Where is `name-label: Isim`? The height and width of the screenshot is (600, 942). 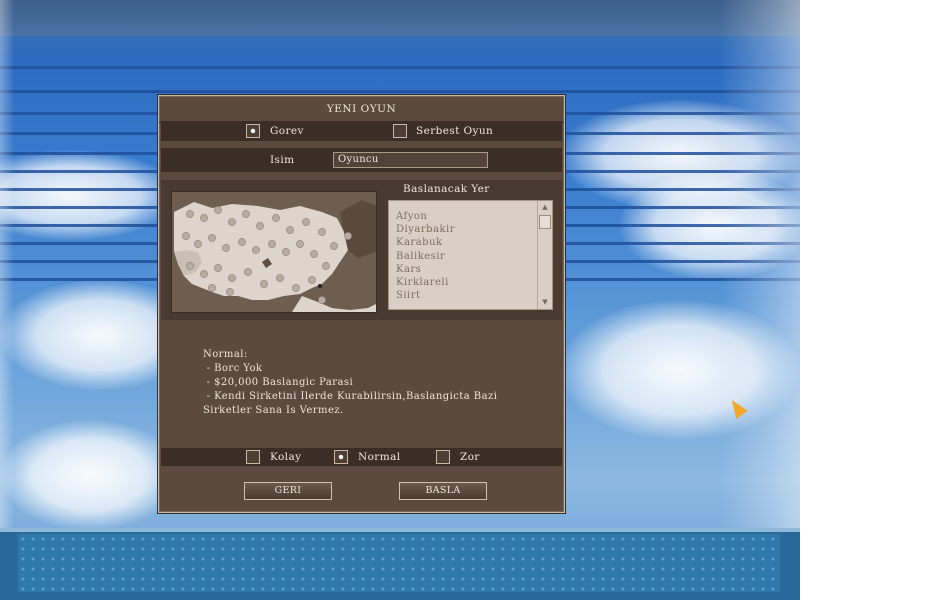
name-label: Isim is located at coordinates (282, 160).